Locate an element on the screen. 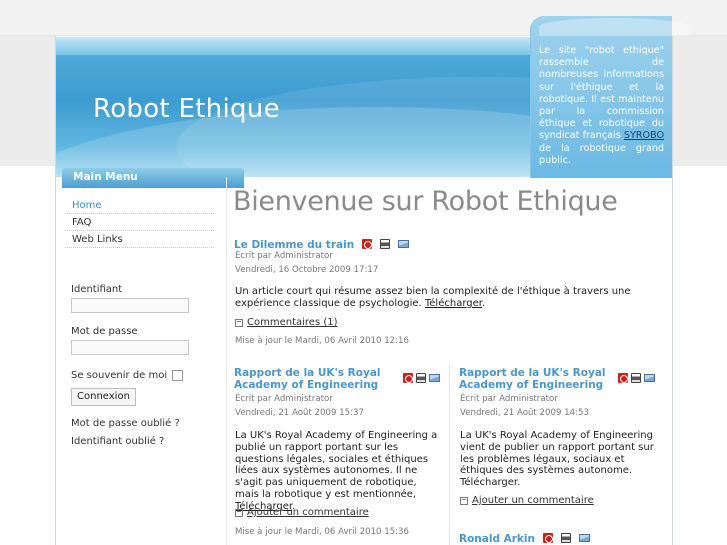 The width and height of the screenshot is (727, 545). next-article-title: Ronald Arkin is located at coordinates (497, 539).